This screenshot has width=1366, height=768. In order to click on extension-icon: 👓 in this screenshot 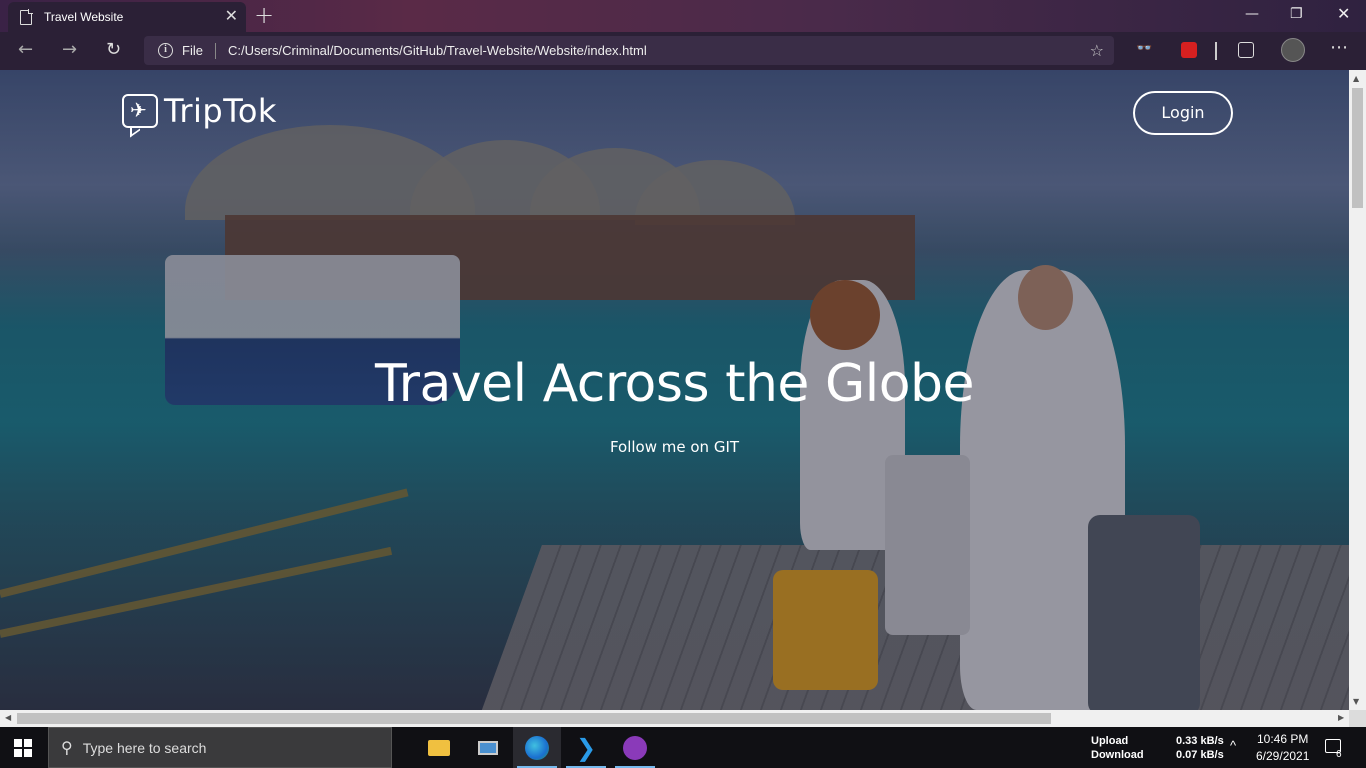, I will do `click(1144, 49)`.